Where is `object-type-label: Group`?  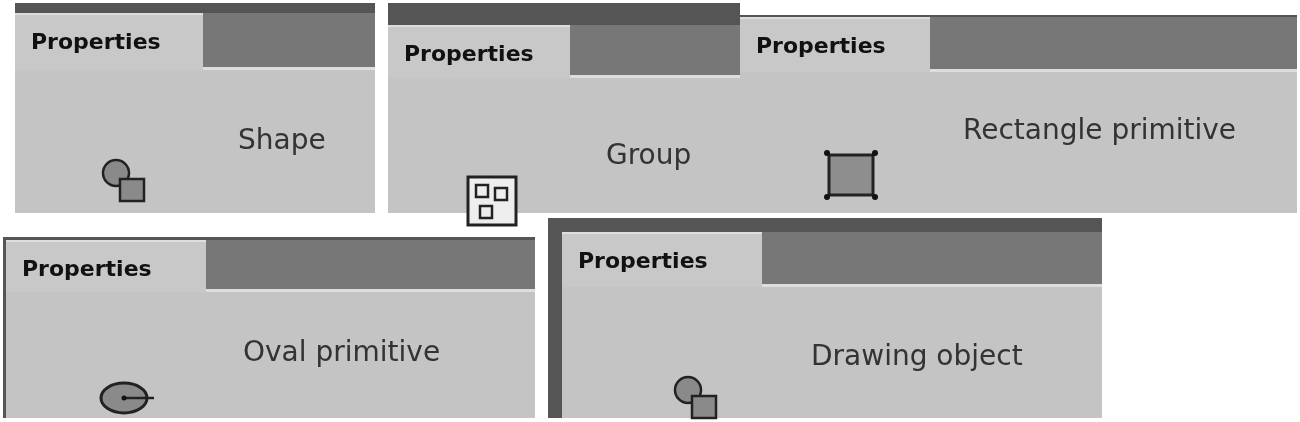 object-type-label: Group is located at coordinates (649, 154).